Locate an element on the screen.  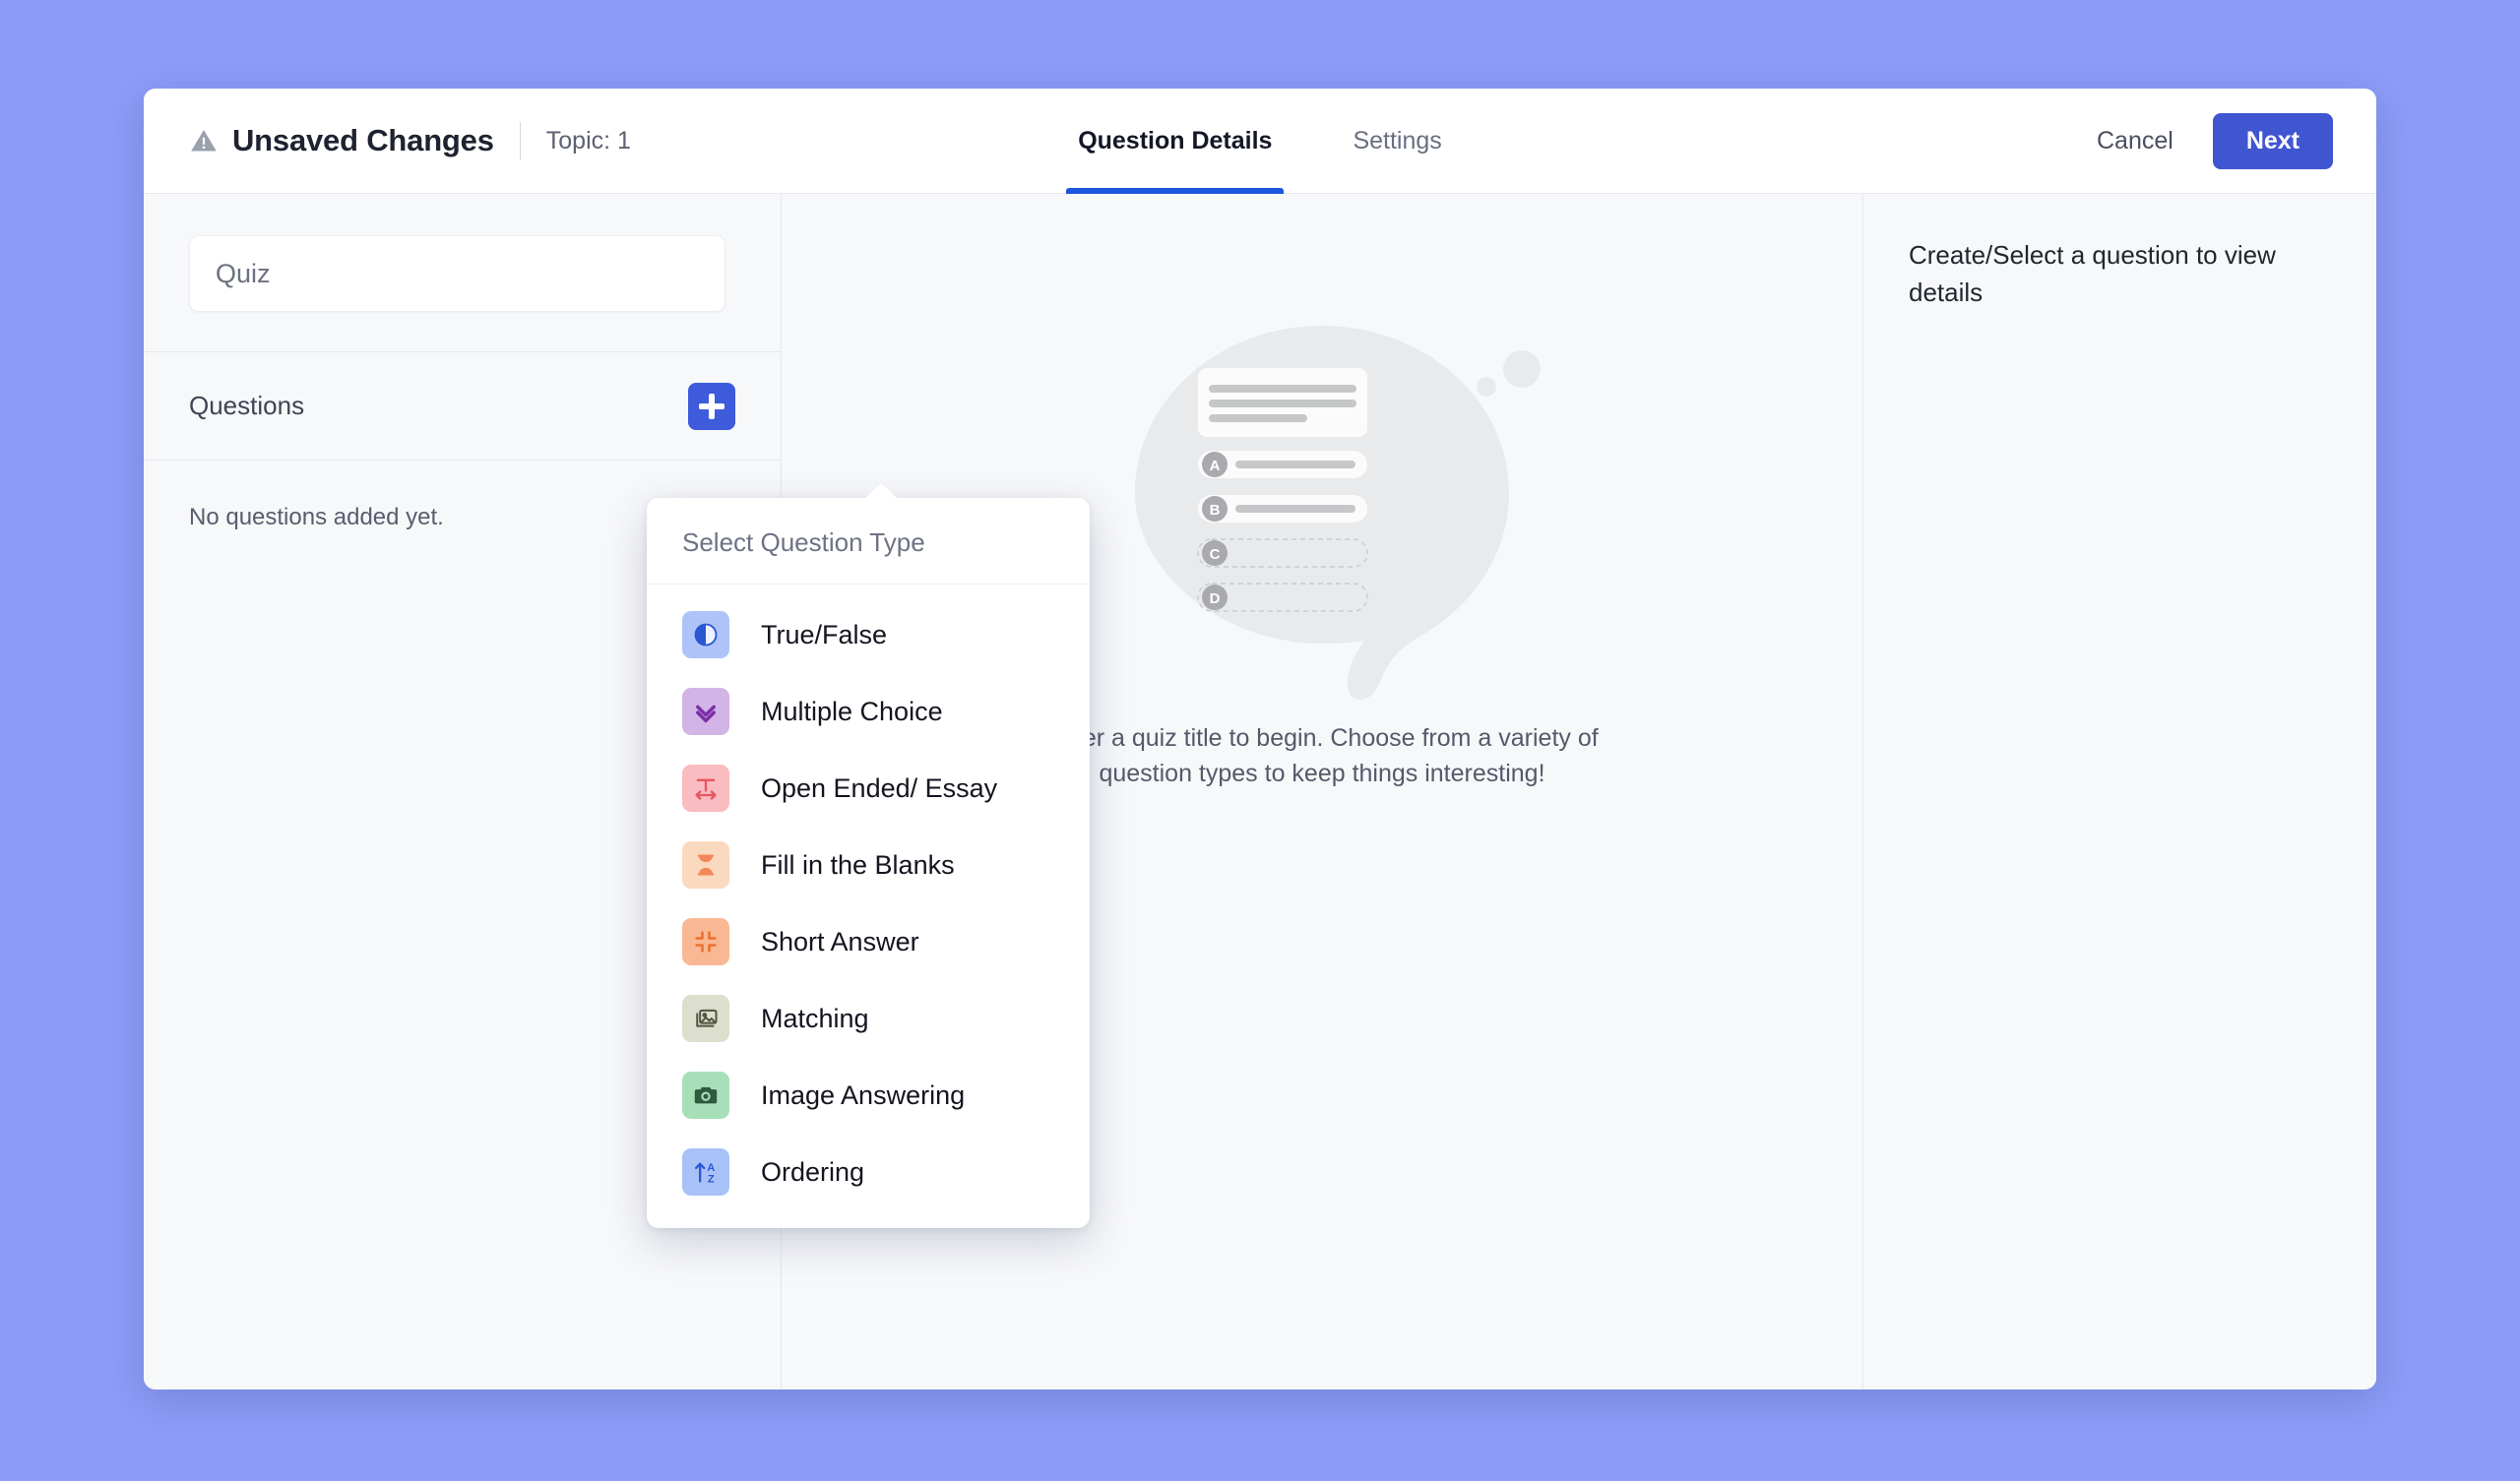
header-divider is located at coordinates (520, 140).